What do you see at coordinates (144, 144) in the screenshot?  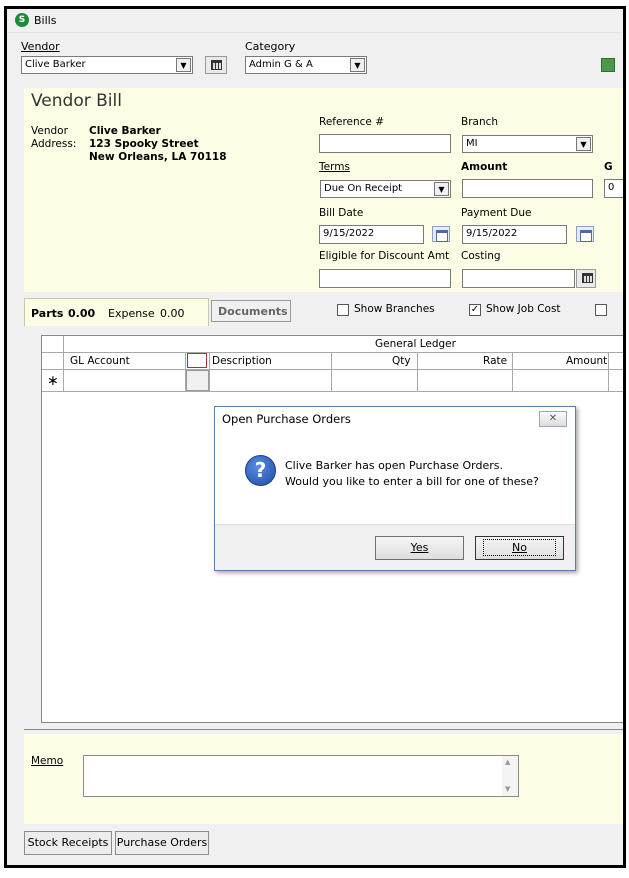 I see `vendor-address-line1: 123 Spooky Street` at bounding box center [144, 144].